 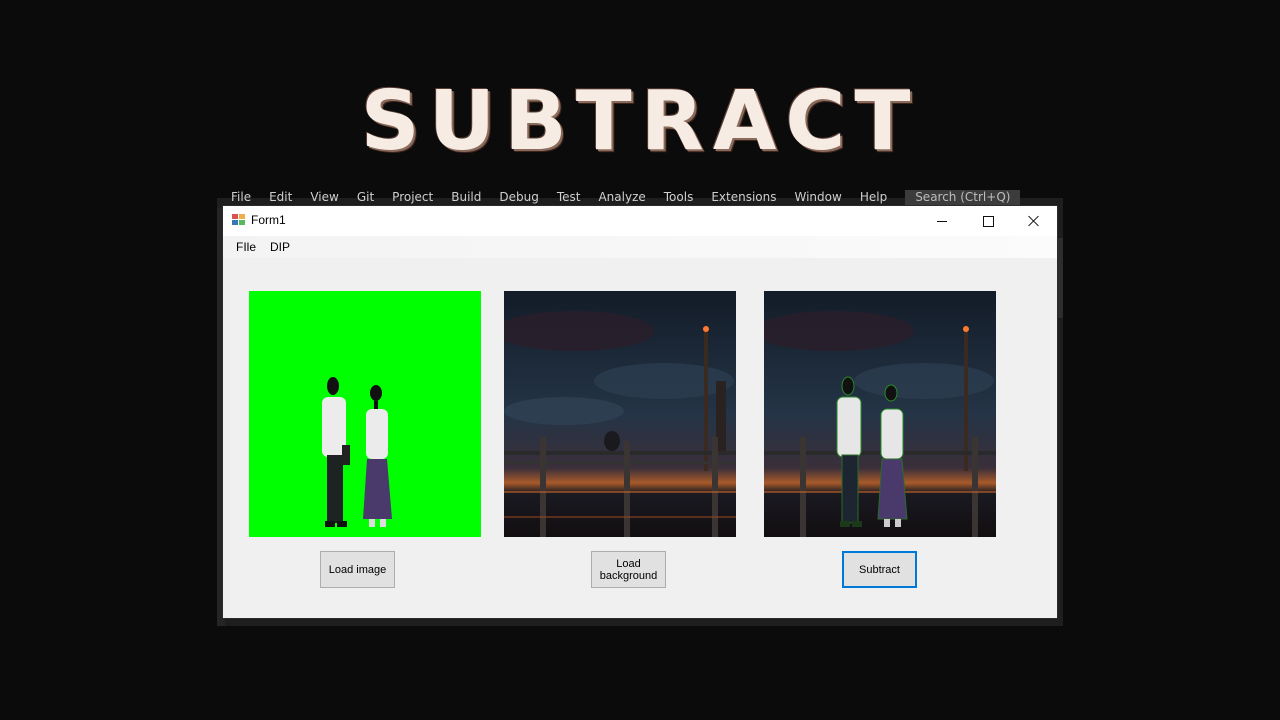 What do you see at coordinates (640, 221) in the screenshot?
I see `title-bar: Form1` at bounding box center [640, 221].